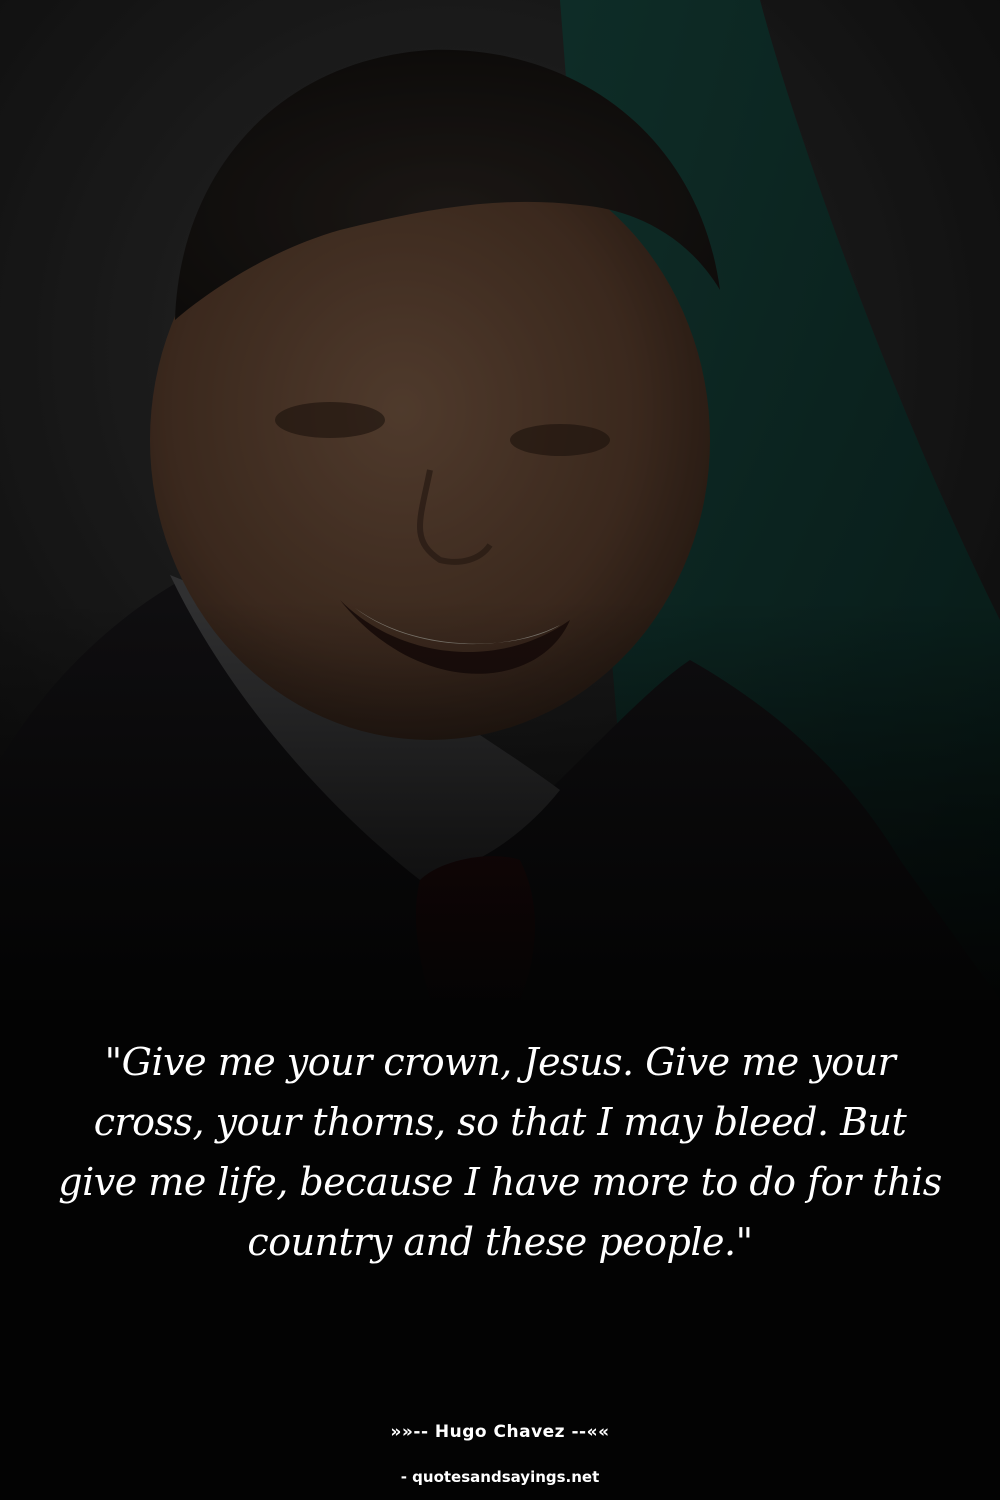  Describe the element at coordinates (500, 1477) in the screenshot. I see `source-link: - quotesandsayings.net` at that location.